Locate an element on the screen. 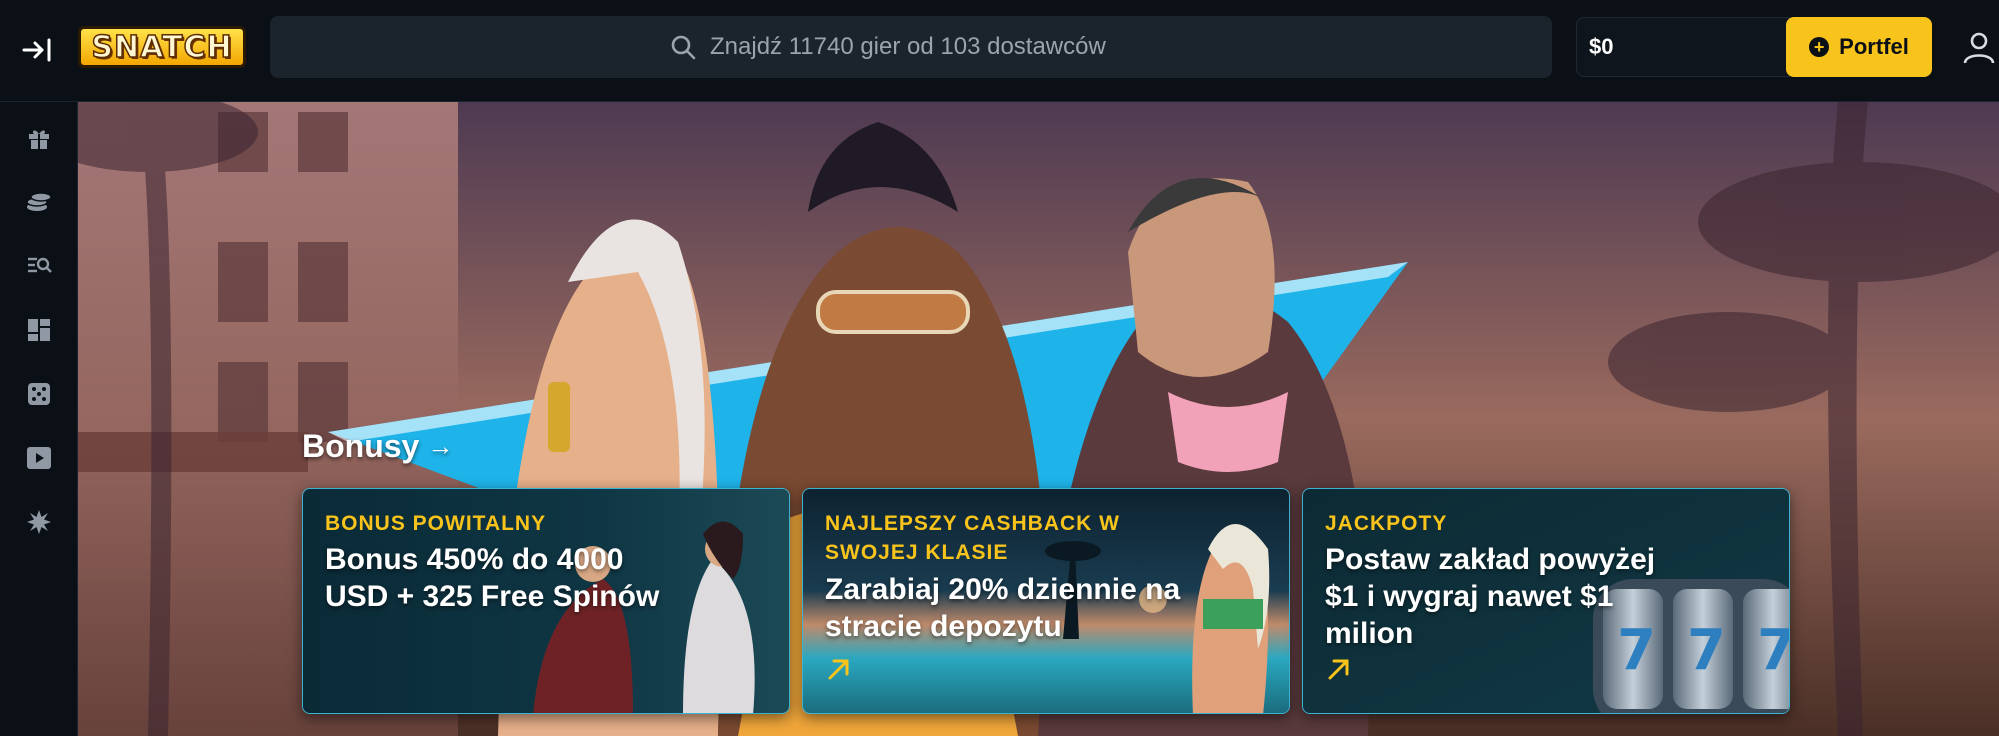 This screenshot has width=1999, height=736. search-bar is located at coordinates (911, 47).